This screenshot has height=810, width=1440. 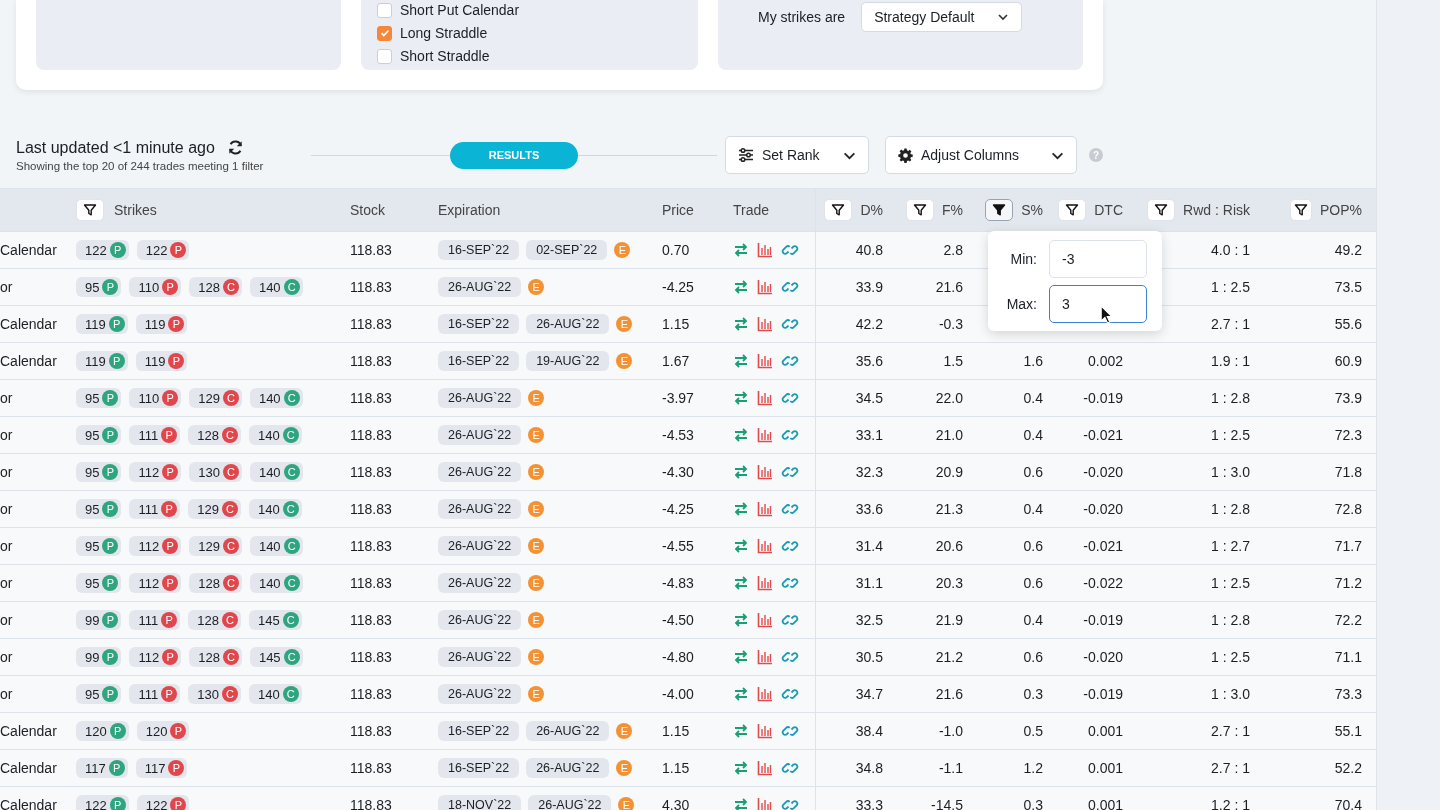 I want to click on column-header: Expiration, so click(x=469, y=210).